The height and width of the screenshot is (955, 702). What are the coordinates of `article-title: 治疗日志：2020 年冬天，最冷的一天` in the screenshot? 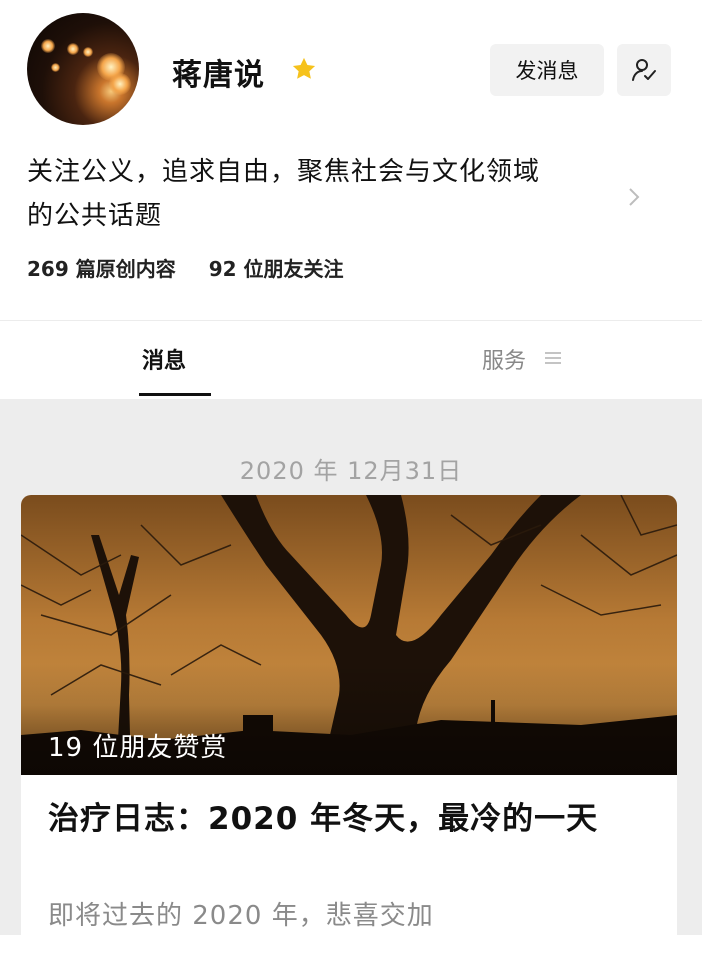 It's located at (348, 819).